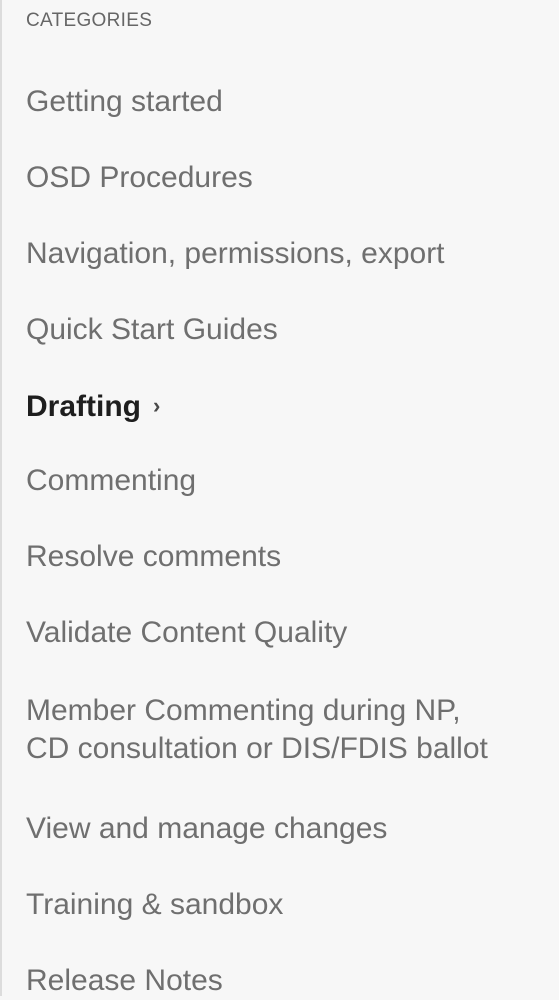 The width and height of the screenshot is (559, 1000). I want to click on categories-heading: CATEGORIES, so click(89, 20).